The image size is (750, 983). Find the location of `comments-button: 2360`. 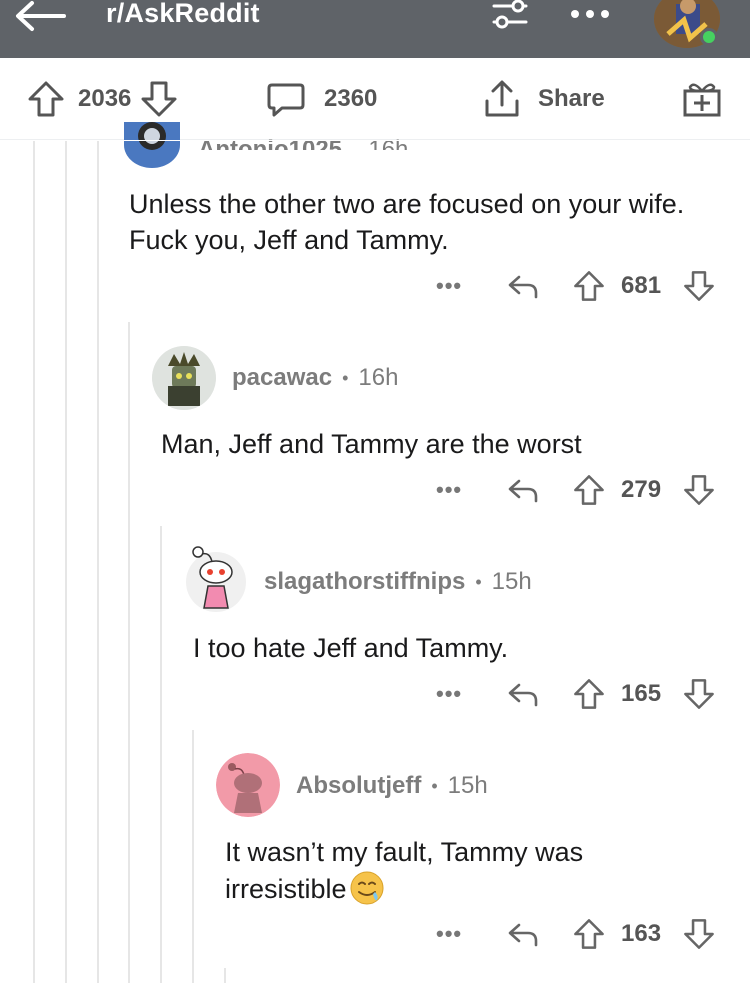

comments-button: 2360 is located at coordinates (321, 99).